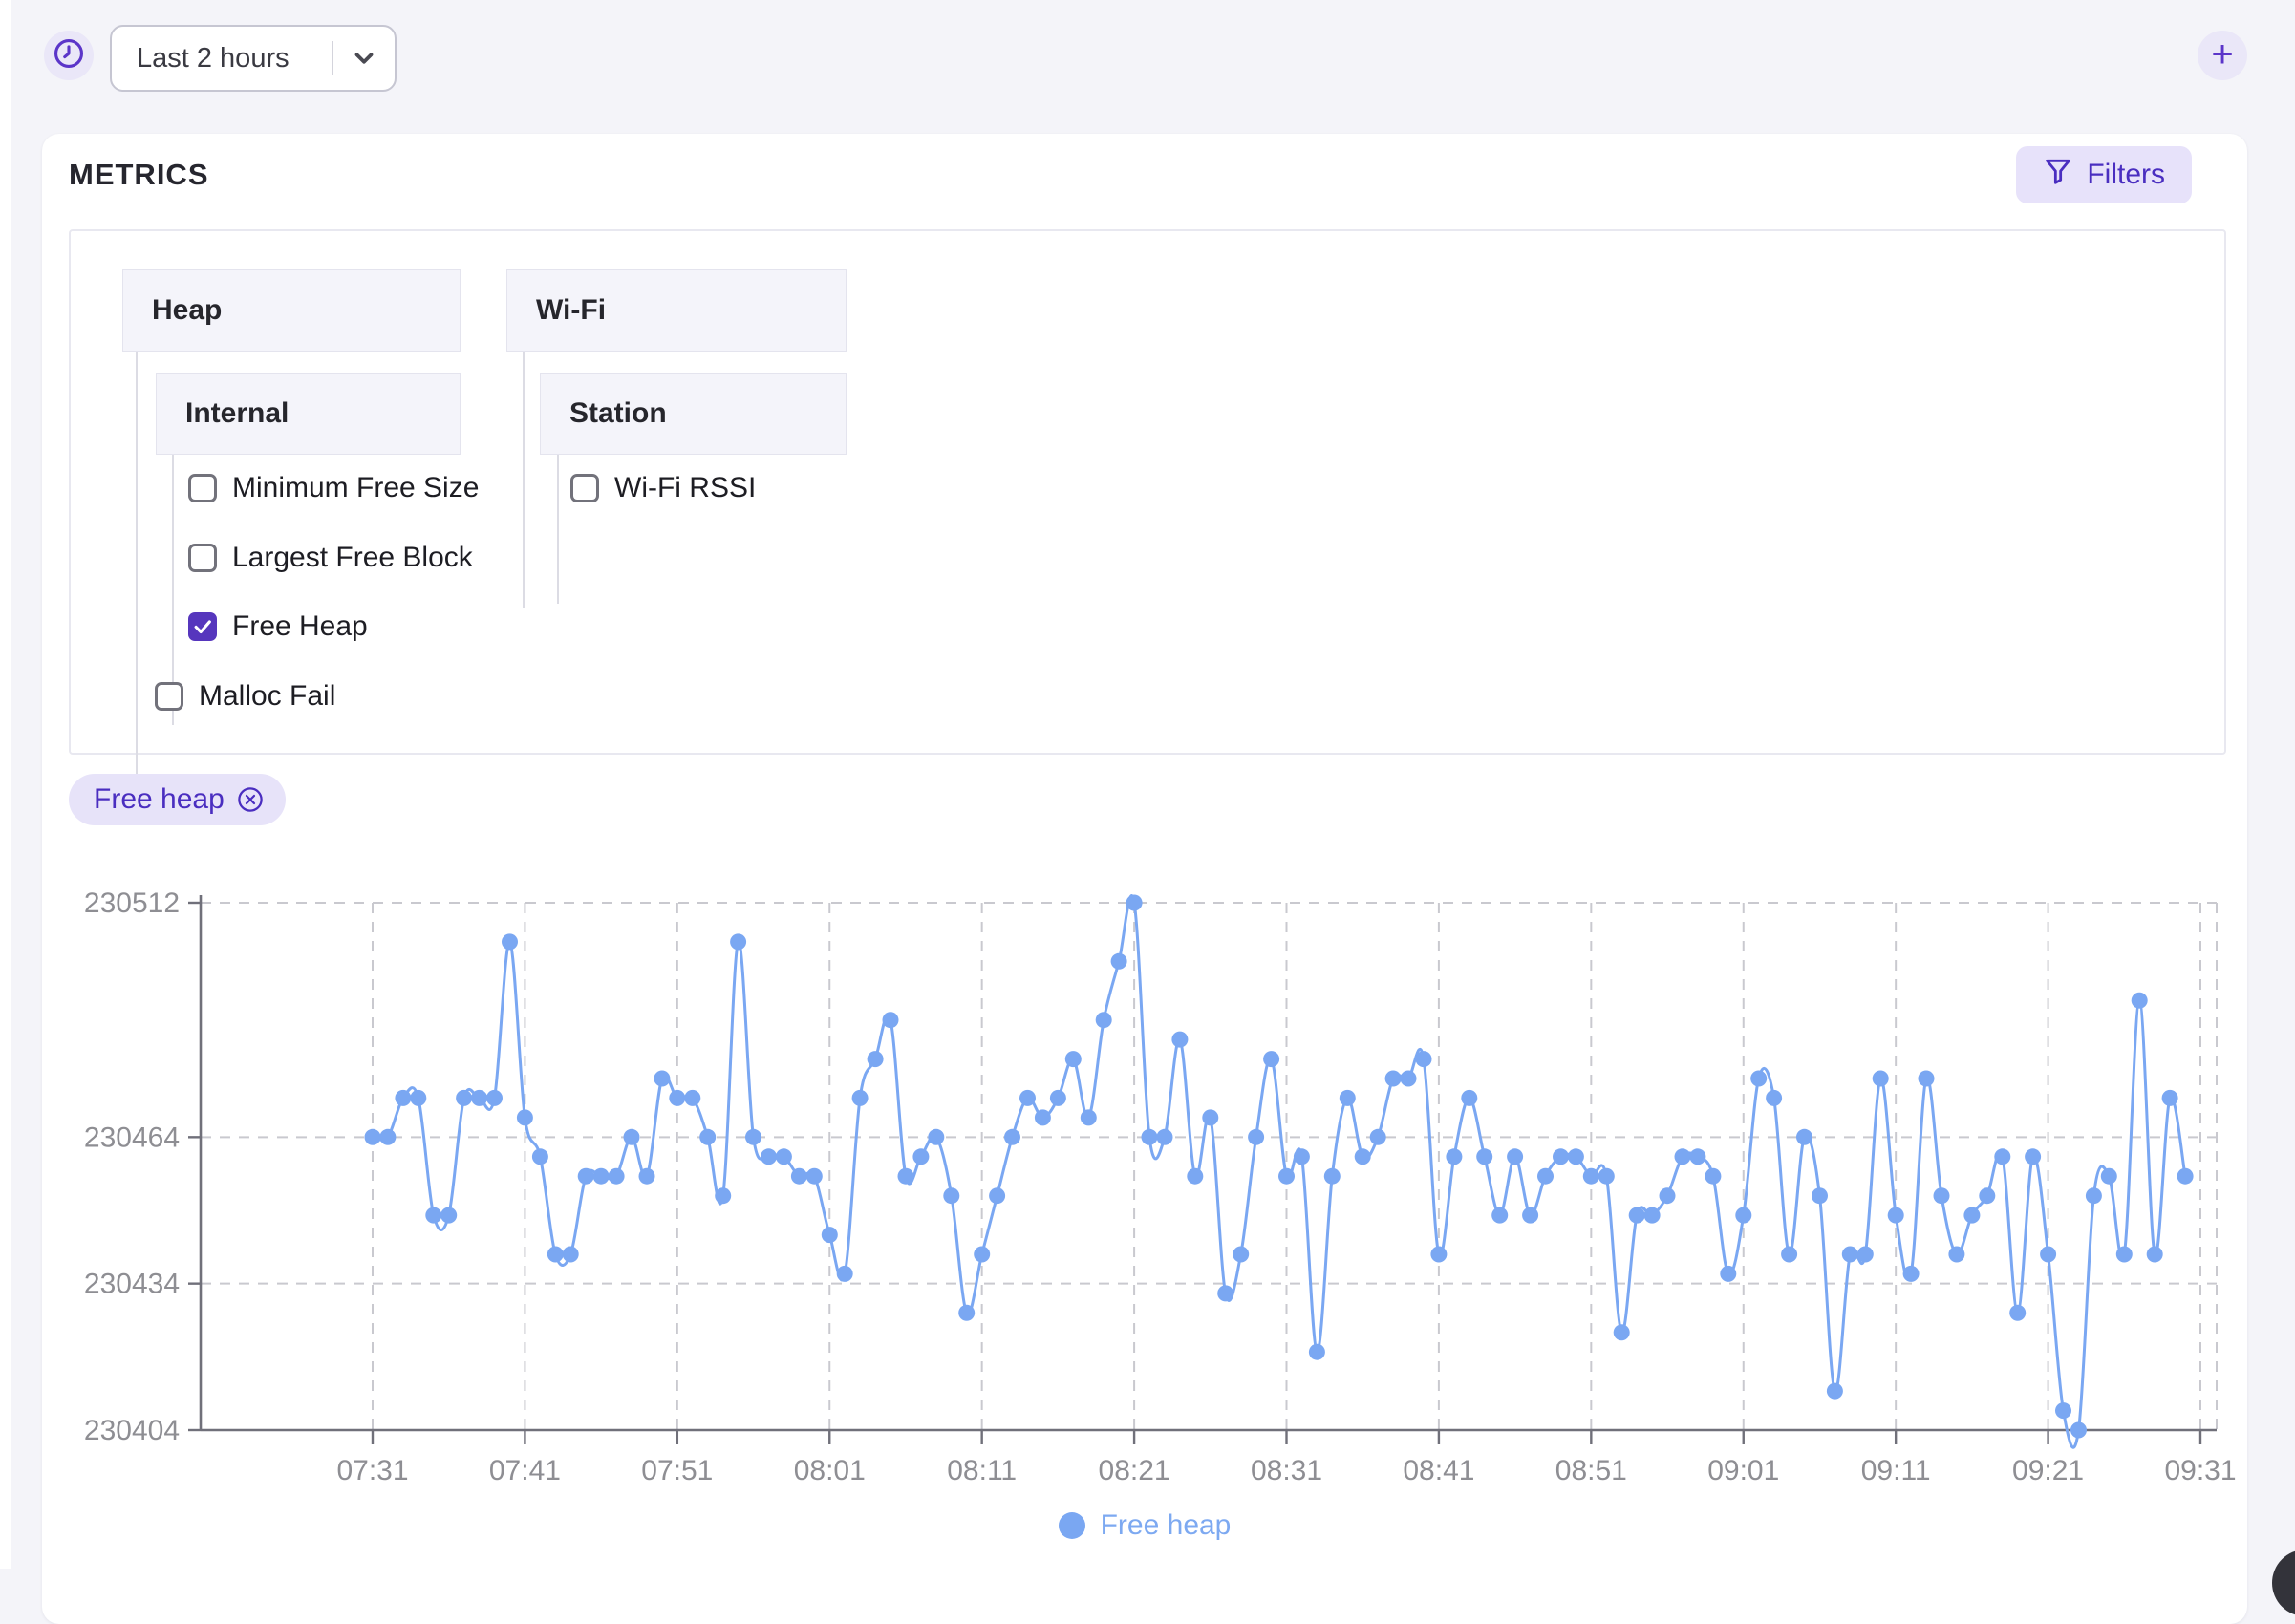 Image resolution: width=2295 pixels, height=1624 pixels. I want to click on time-range-dropdown: Last 2 hours, so click(254, 59).